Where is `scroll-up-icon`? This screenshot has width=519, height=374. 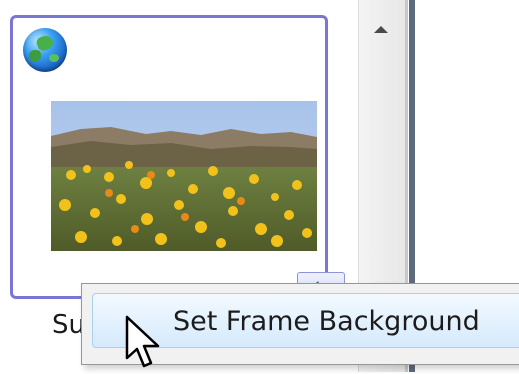 scroll-up-icon is located at coordinates (381, 29).